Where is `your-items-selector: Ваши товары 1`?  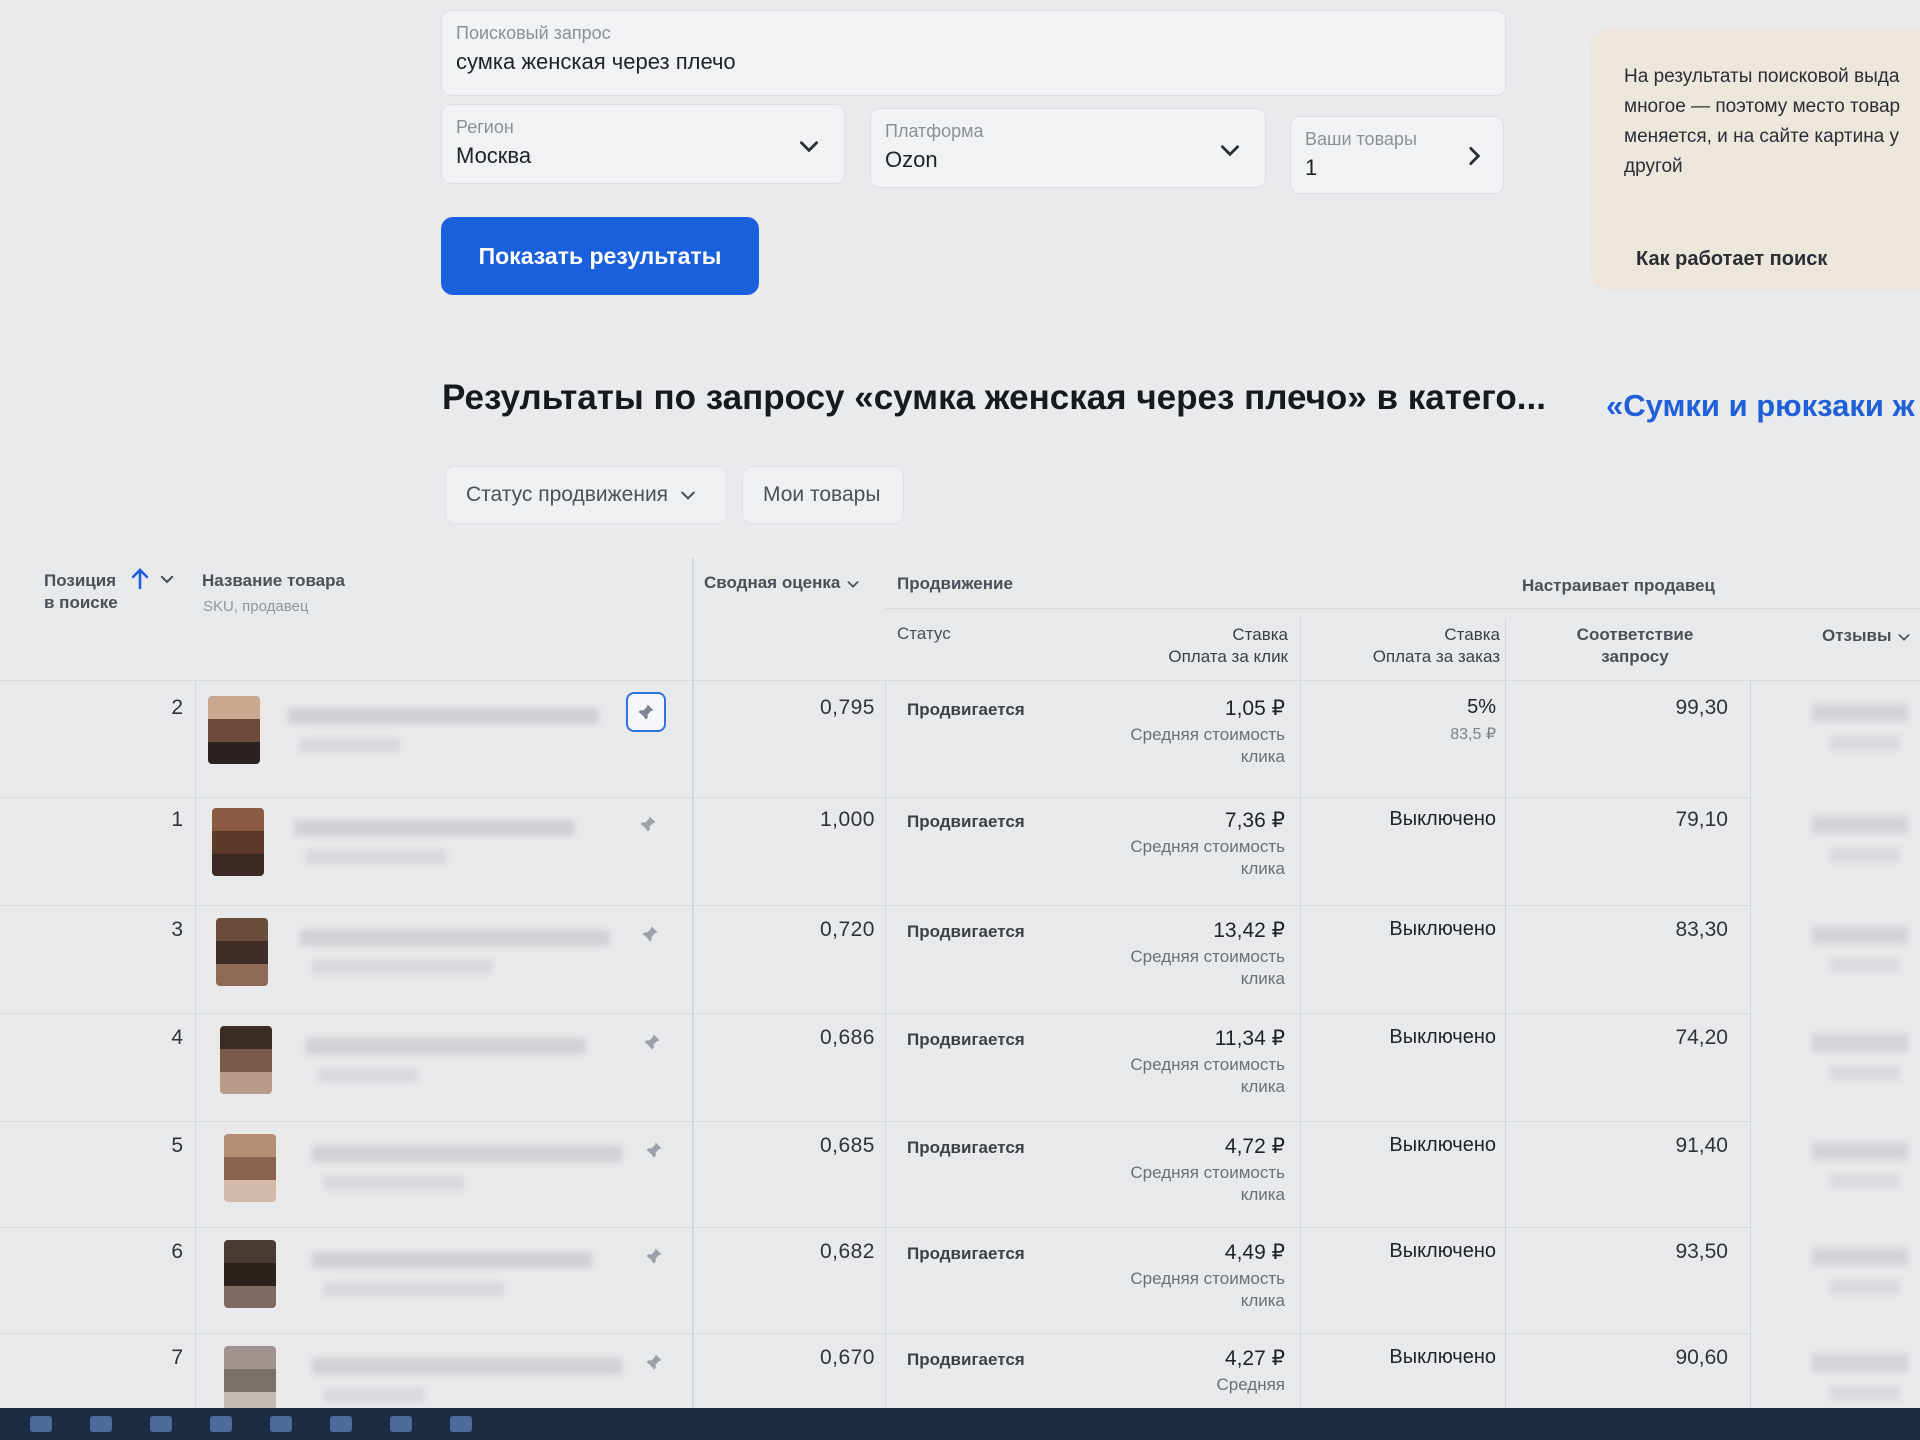
your-items-selector: Ваши товары 1 is located at coordinates (1397, 155).